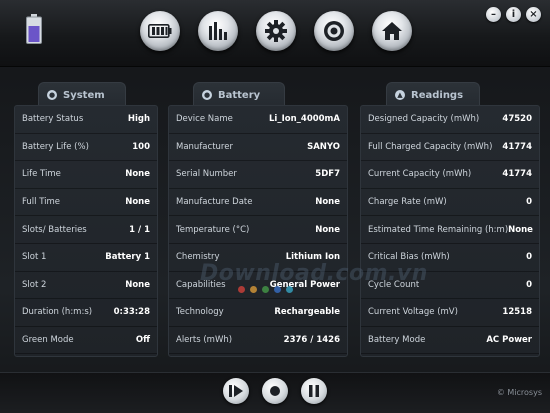 The width and height of the screenshot is (550, 413). What do you see at coordinates (258, 148) in the screenshot?
I see `battery-row: Manufacturer SANYO` at bounding box center [258, 148].